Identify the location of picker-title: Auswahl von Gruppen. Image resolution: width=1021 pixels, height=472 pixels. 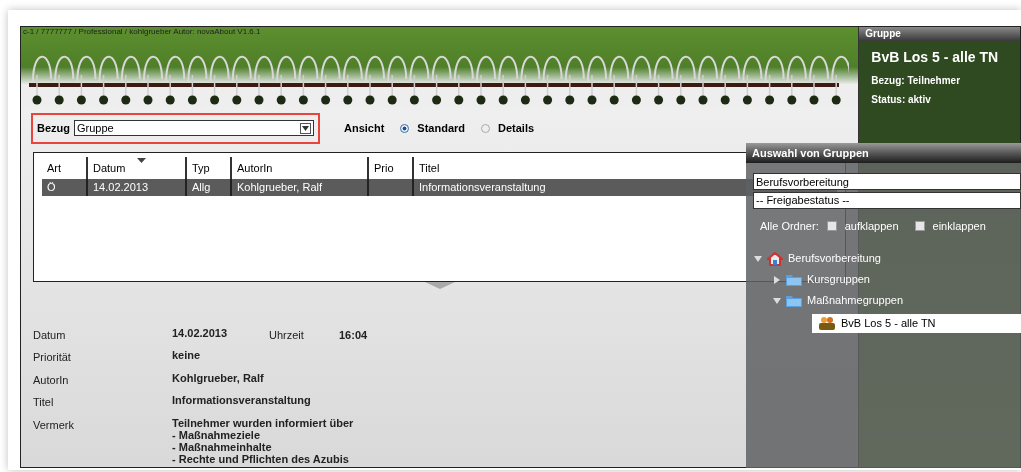
(883, 153).